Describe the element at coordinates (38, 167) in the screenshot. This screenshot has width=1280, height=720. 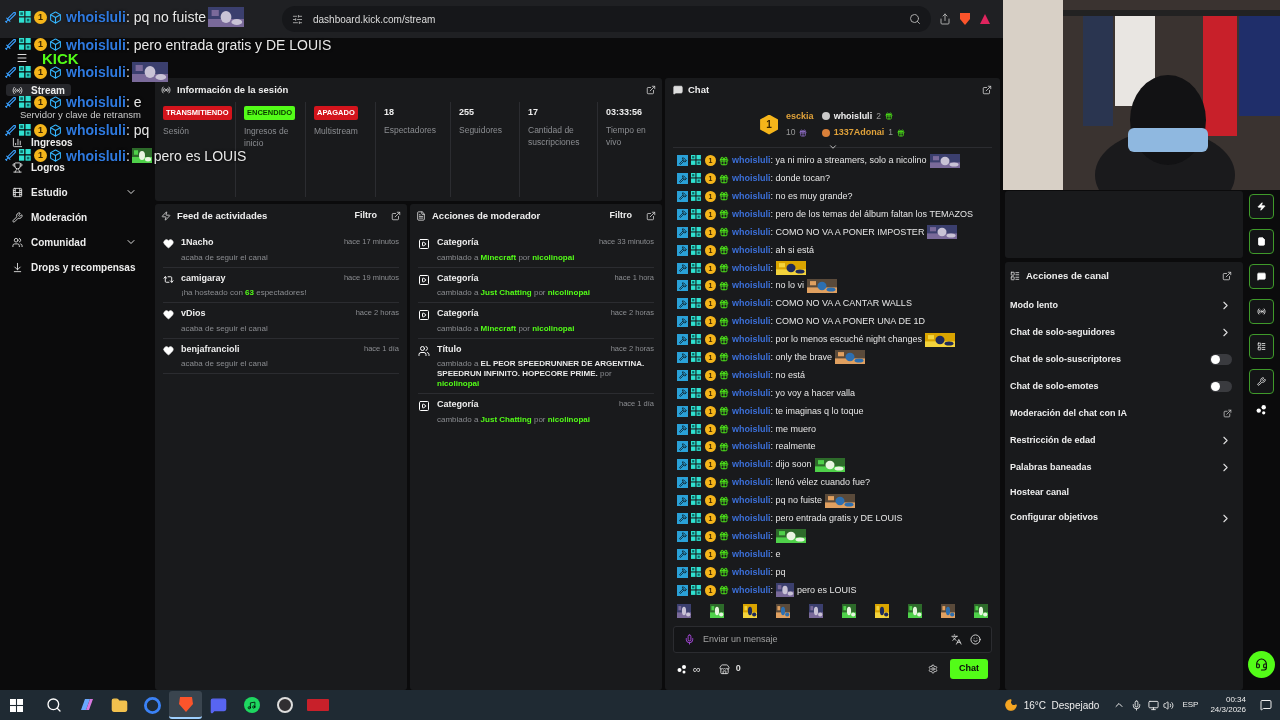
I see `sidebar-item: Logros` at that location.